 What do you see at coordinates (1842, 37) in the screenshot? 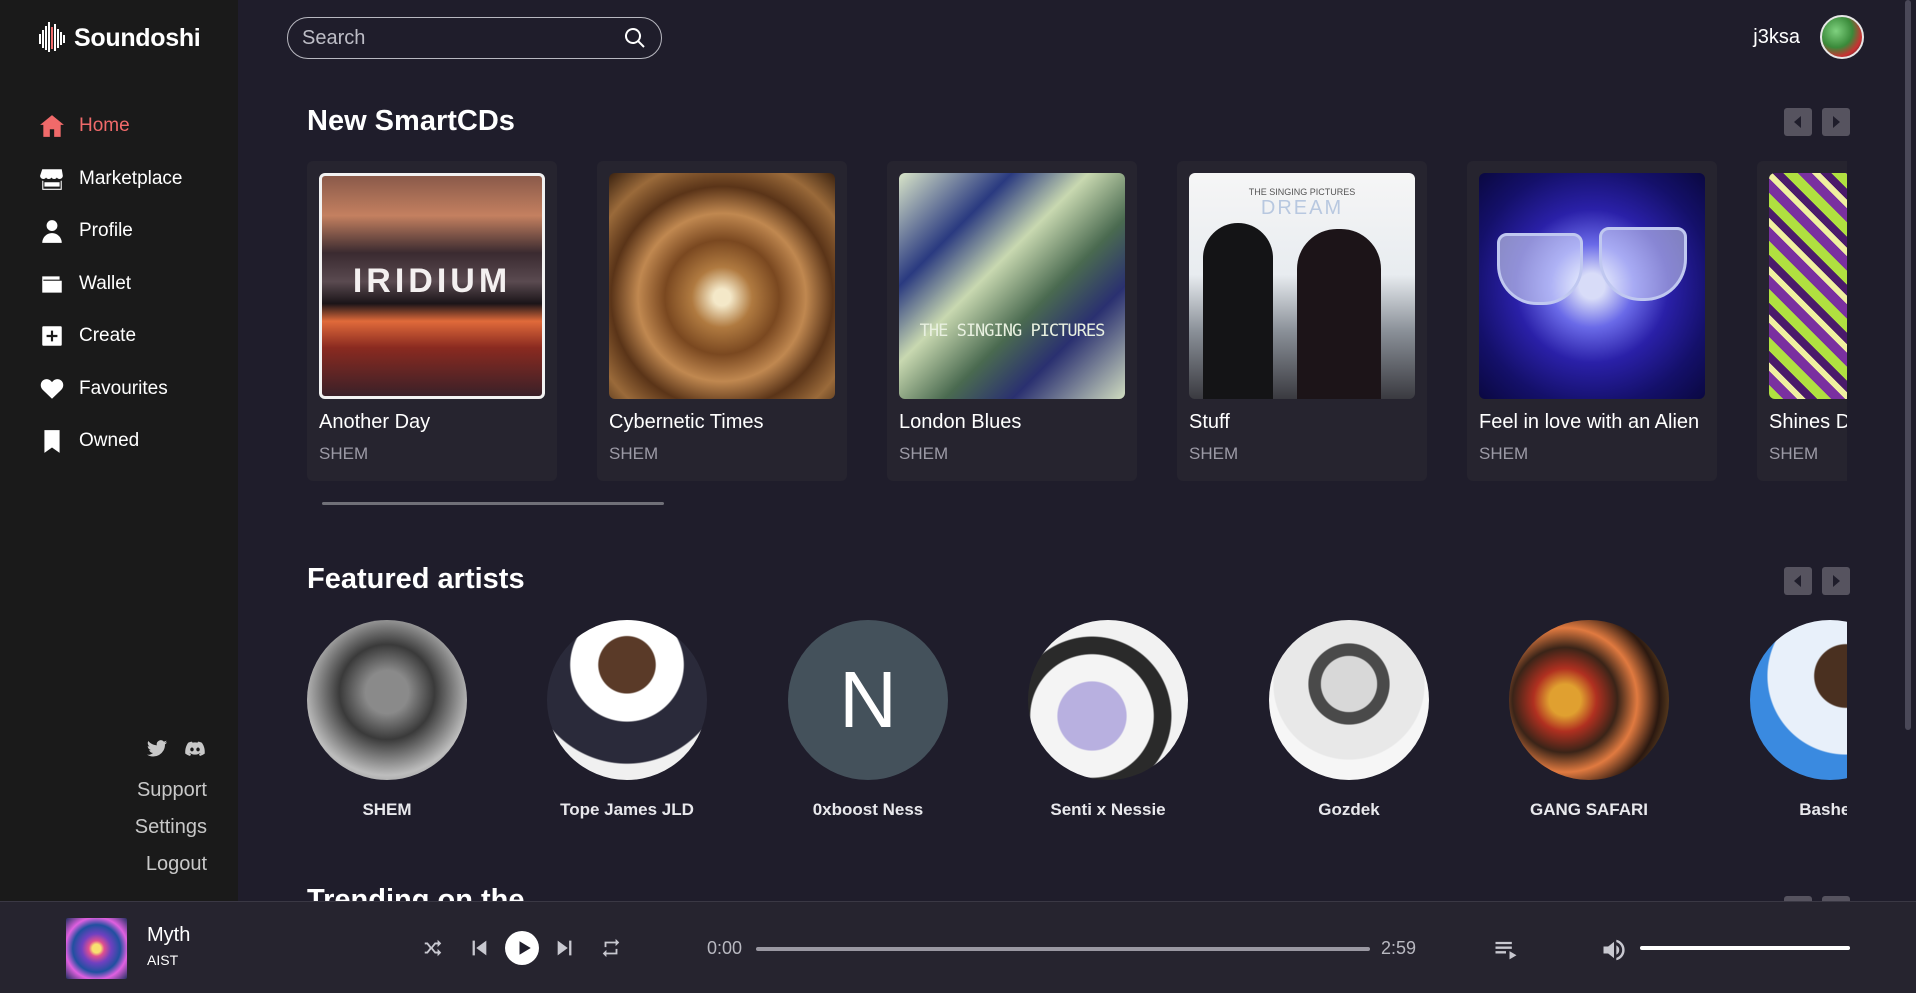
I see `avatar` at bounding box center [1842, 37].